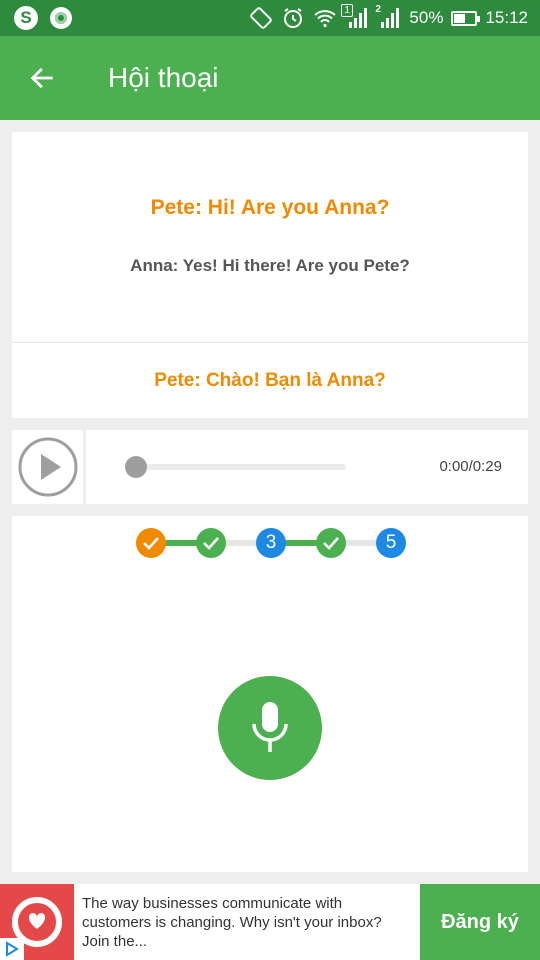 The image size is (540, 960). Describe the element at coordinates (480, 922) in the screenshot. I see `ad-signup-button: Đăng ký` at that location.